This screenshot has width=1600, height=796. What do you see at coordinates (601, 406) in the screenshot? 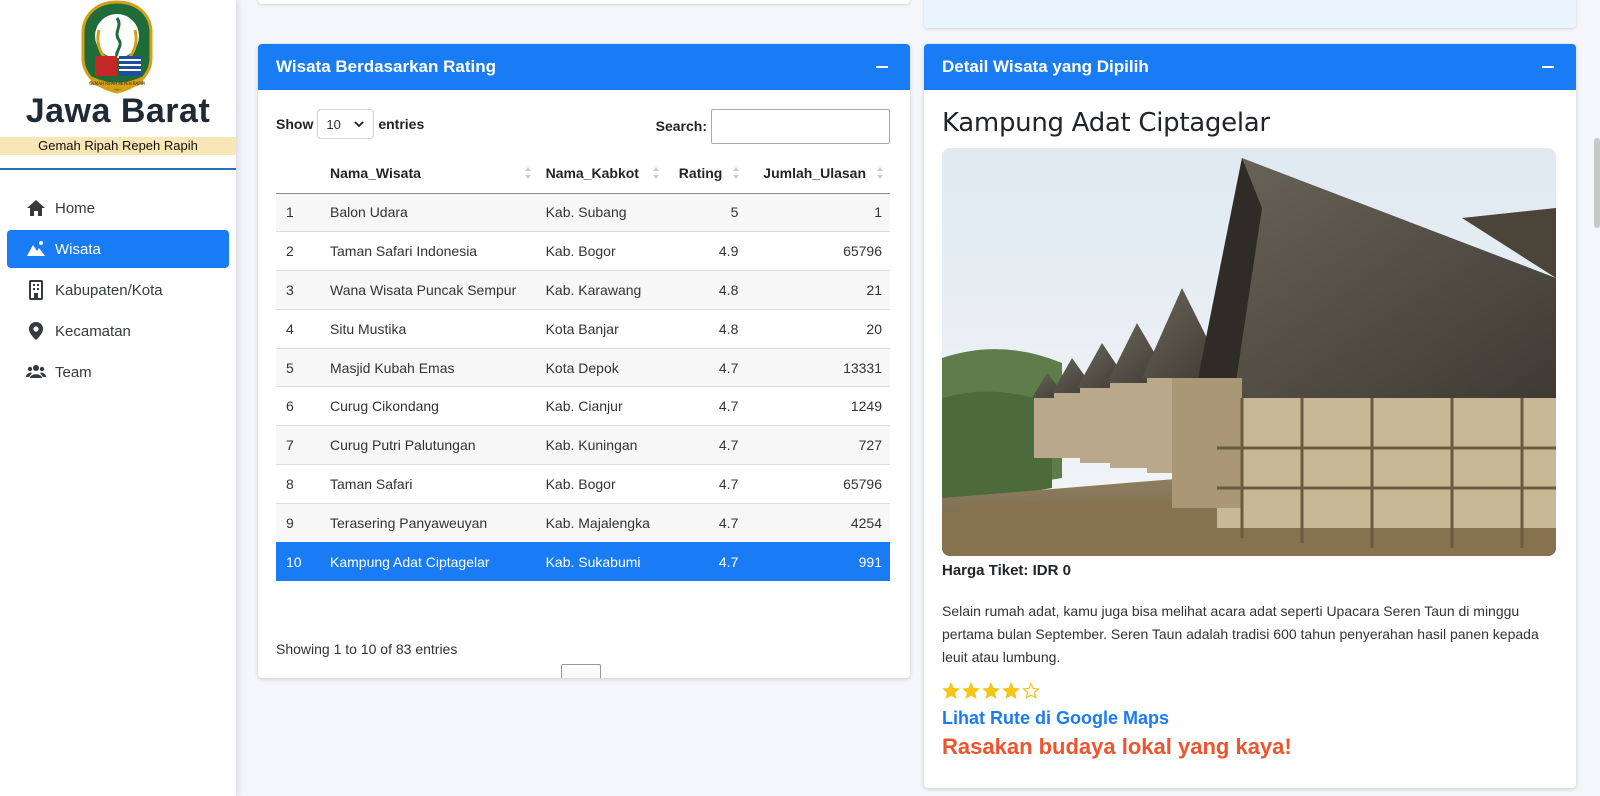
I see `cell-nama-kabkot: Kab. Cianjur` at bounding box center [601, 406].